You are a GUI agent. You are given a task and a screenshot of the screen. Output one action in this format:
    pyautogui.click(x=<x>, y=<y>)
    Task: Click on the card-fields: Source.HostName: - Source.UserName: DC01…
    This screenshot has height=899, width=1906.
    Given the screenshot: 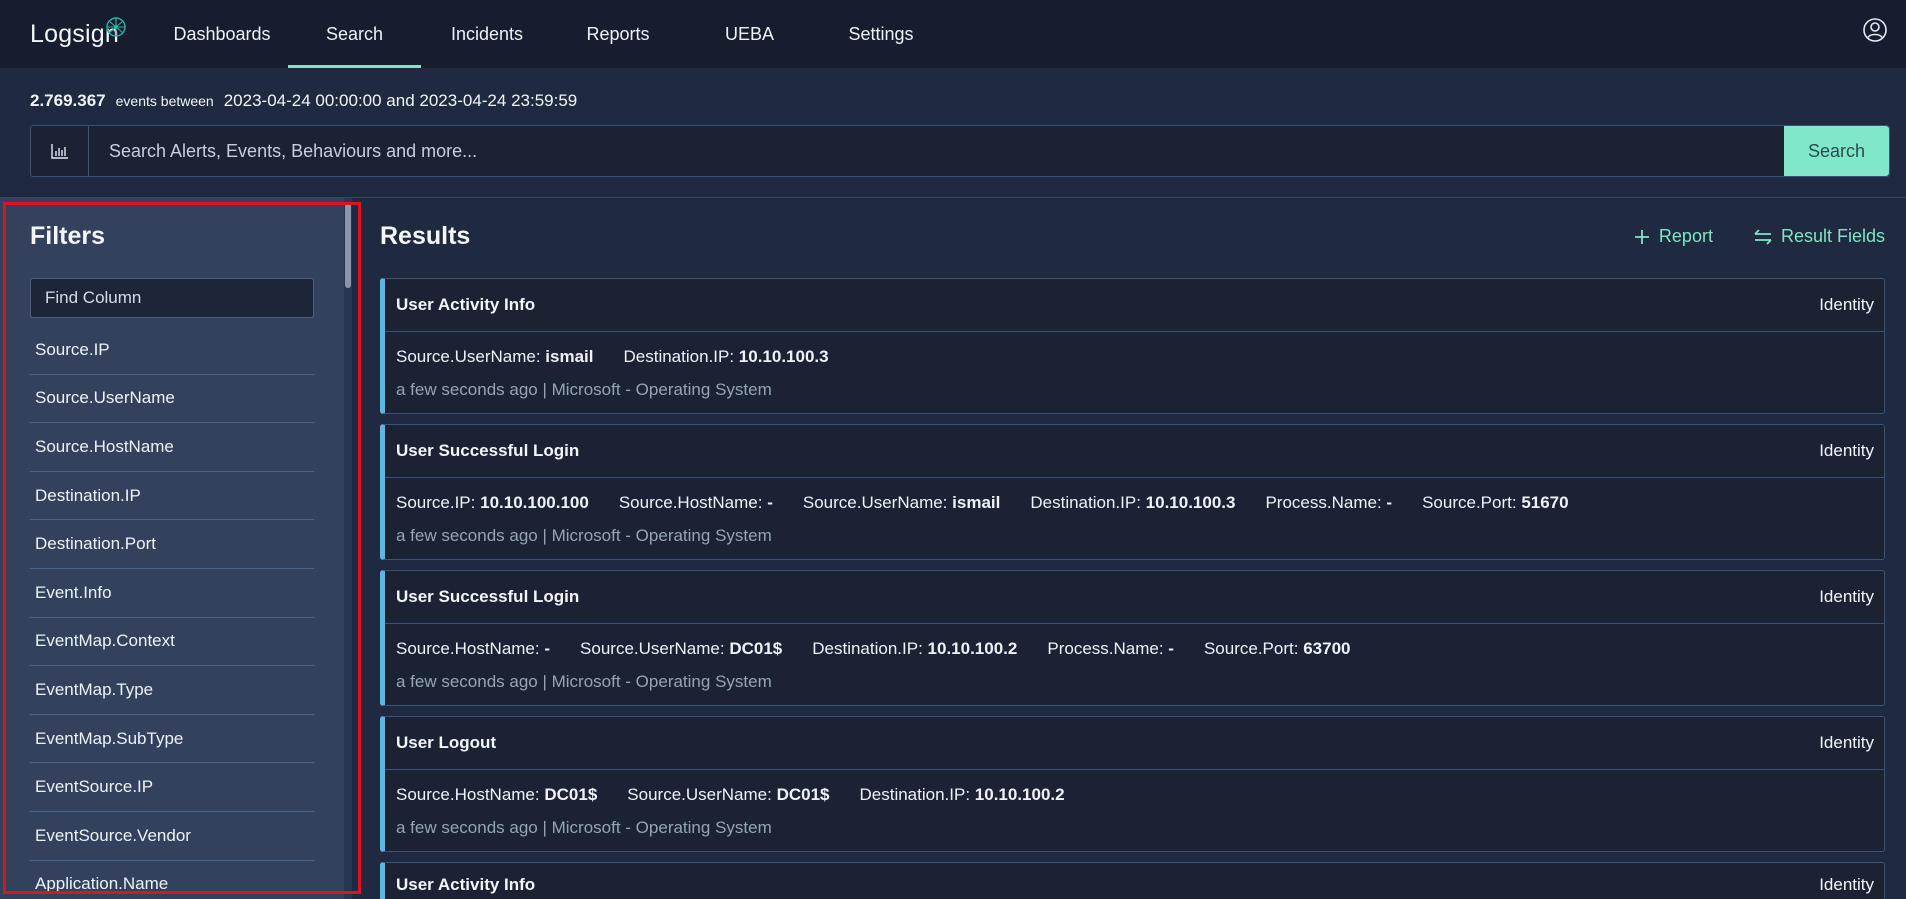 What is the action you would take?
    pyautogui.click(x=1134, y=649)
    